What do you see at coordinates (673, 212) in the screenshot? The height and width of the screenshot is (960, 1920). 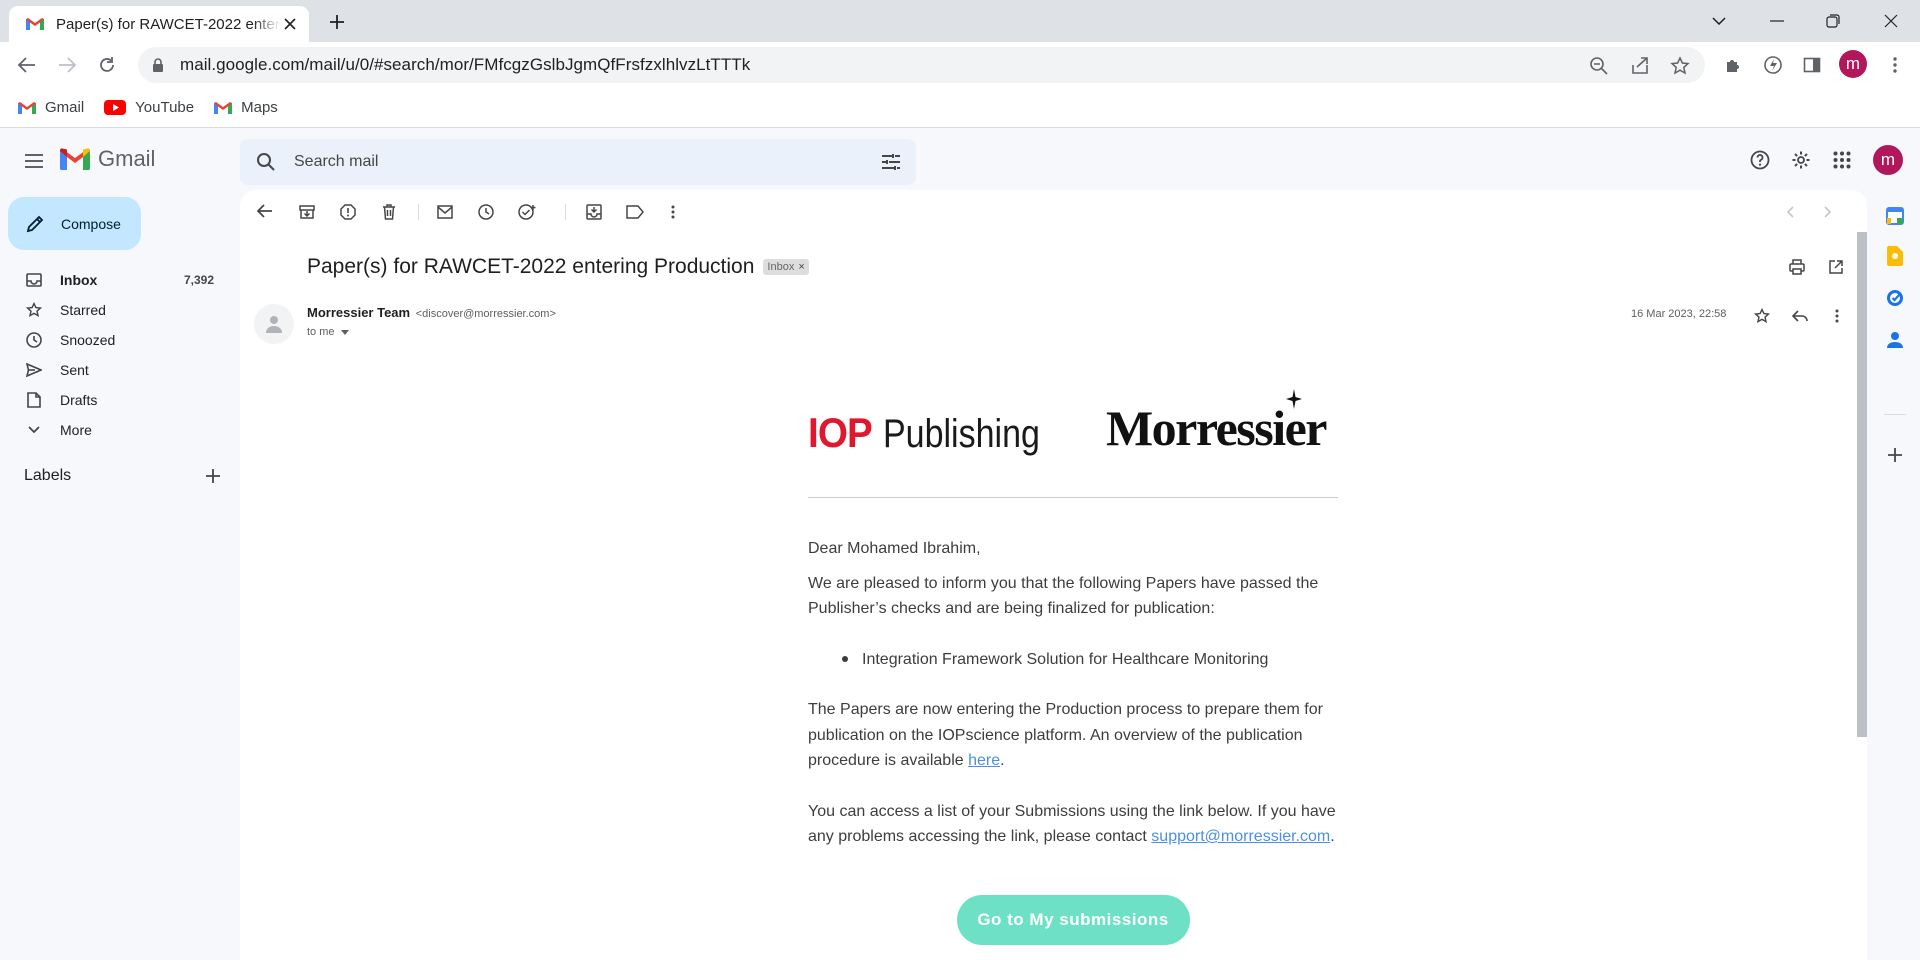 I see `more-actions-icon` at bounding box center [673, 212].